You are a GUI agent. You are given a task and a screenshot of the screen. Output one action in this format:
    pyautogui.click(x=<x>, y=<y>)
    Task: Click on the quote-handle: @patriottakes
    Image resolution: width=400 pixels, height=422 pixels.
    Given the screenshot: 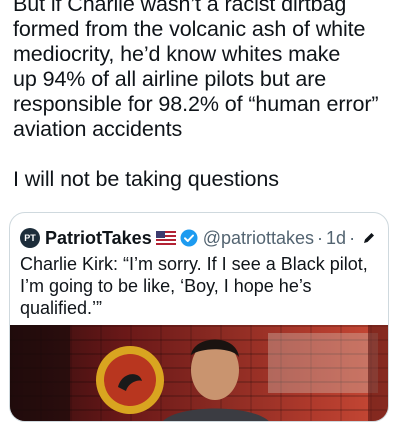 What is the action you would take?
    pyautogui.click(x=258, y=238)
    